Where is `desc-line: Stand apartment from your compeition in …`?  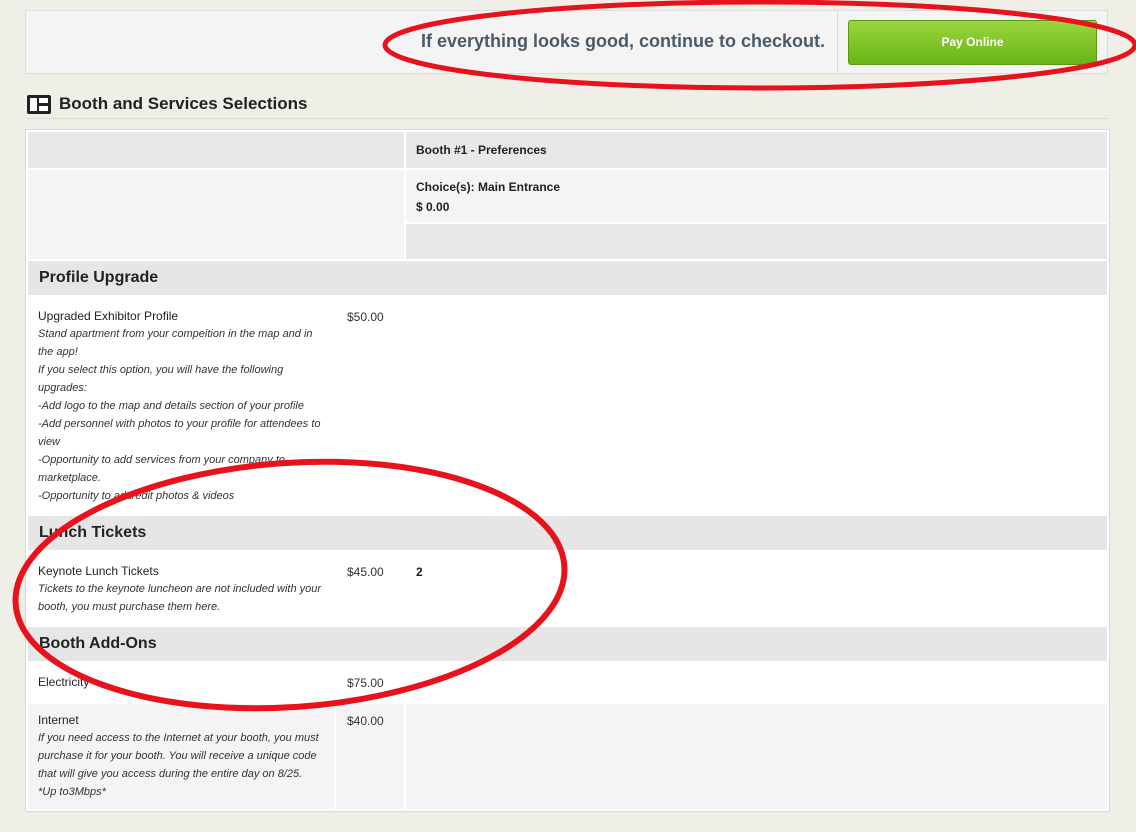 desc-line: Stand apartment from your compeition in … is located at coordinates (175, 334).